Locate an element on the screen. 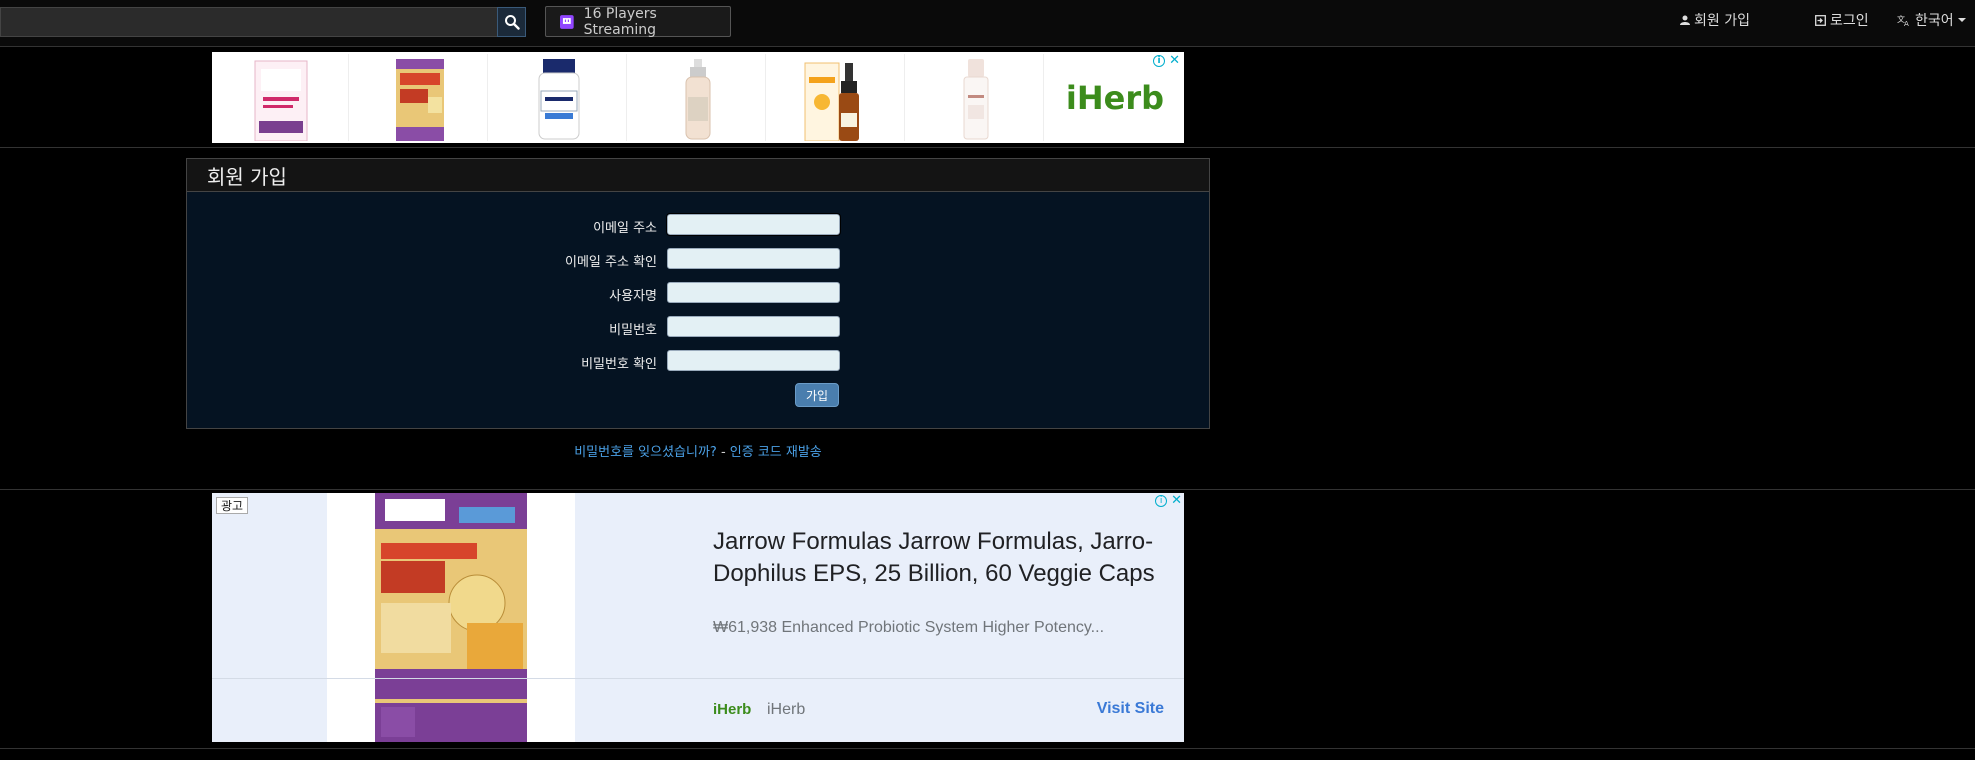 This screenshot has height=760, width=1975. account-links: 비밀번호를 잊으셨습니까? - 인증 코드 재발송 is located at coordinates (698, 450).